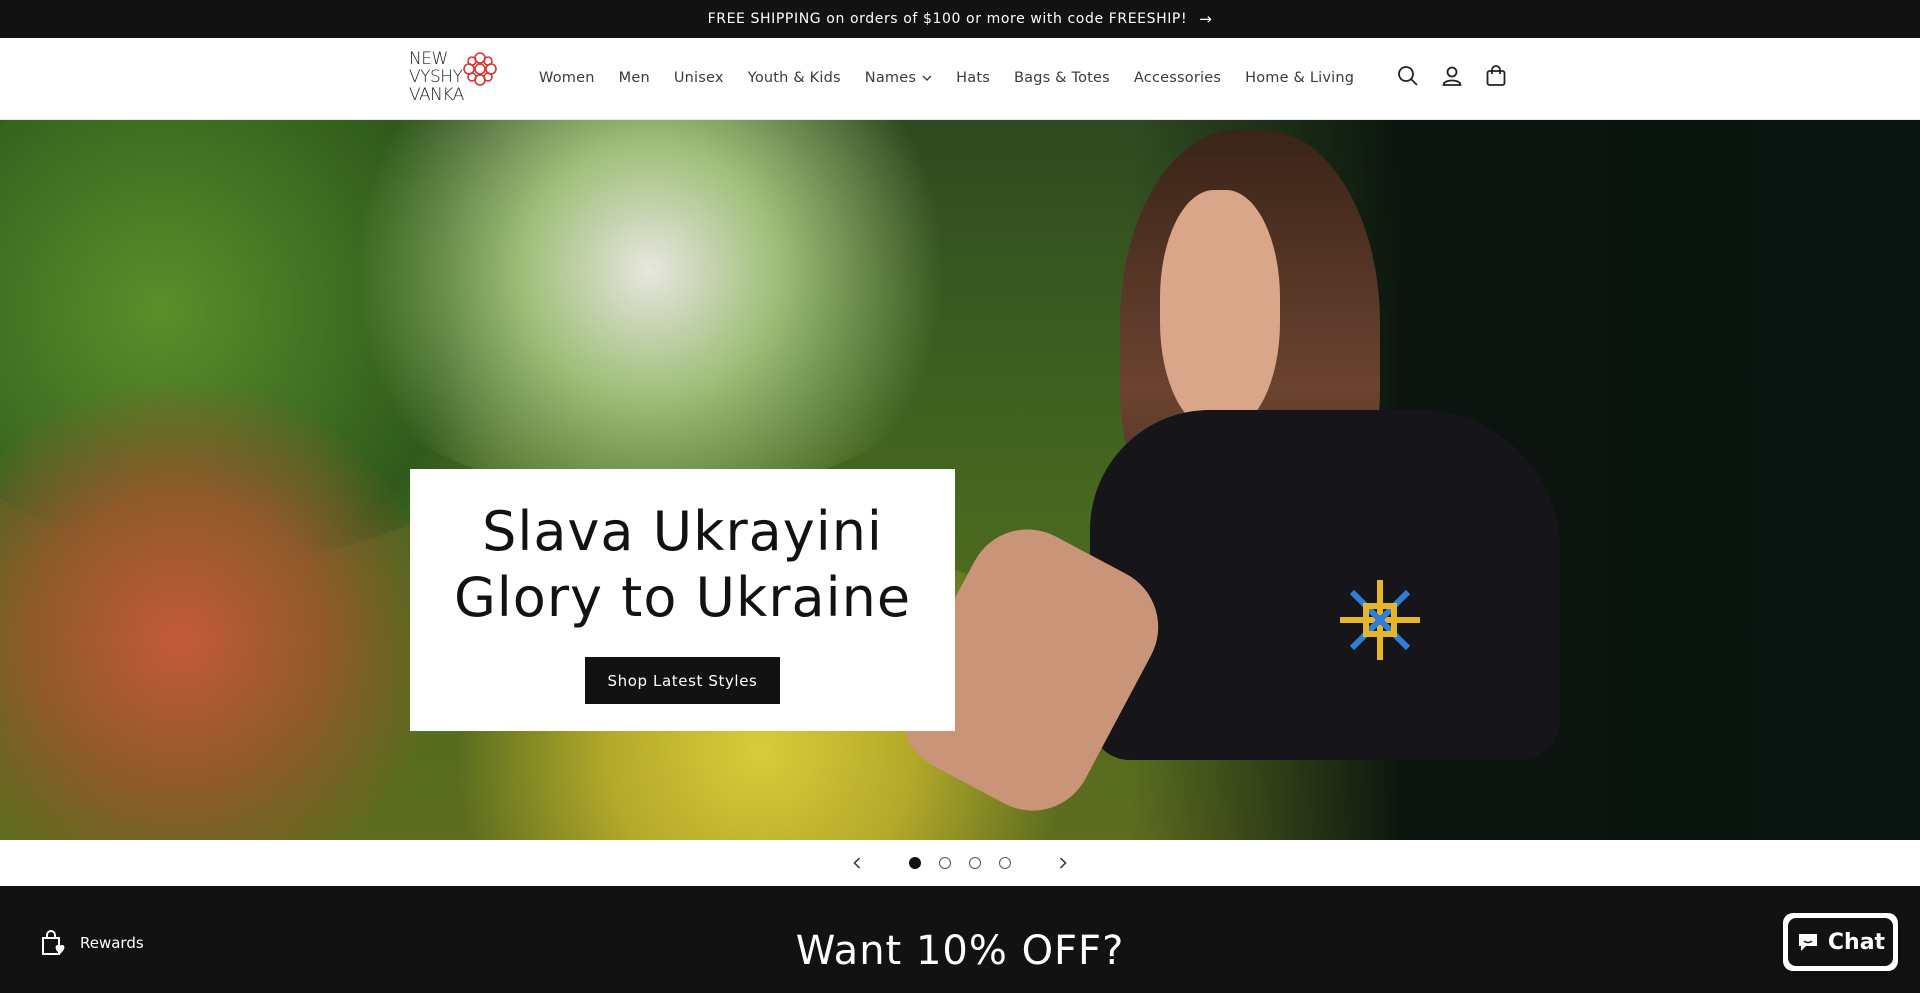  Describe the element at coordinates (890, 78) in the screenshot. I see `nav-item-names-label: Names` at that location.